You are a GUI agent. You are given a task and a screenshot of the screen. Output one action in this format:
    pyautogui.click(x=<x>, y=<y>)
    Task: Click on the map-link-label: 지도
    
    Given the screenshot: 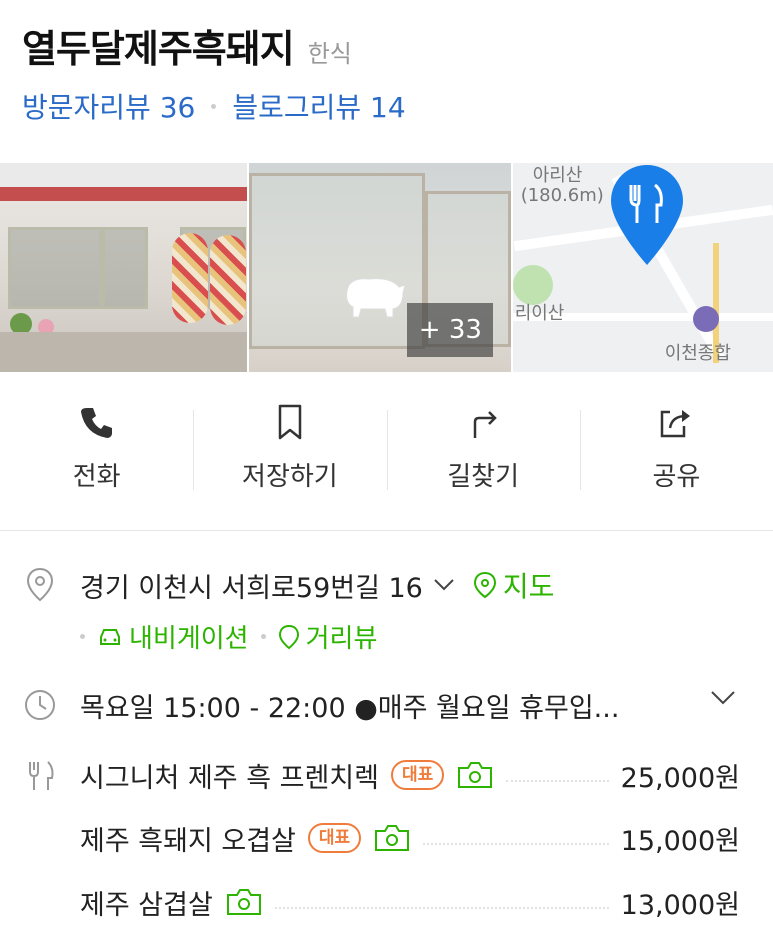 What is the action you would take?
    pyautogui.click(x=528, y=586)
    